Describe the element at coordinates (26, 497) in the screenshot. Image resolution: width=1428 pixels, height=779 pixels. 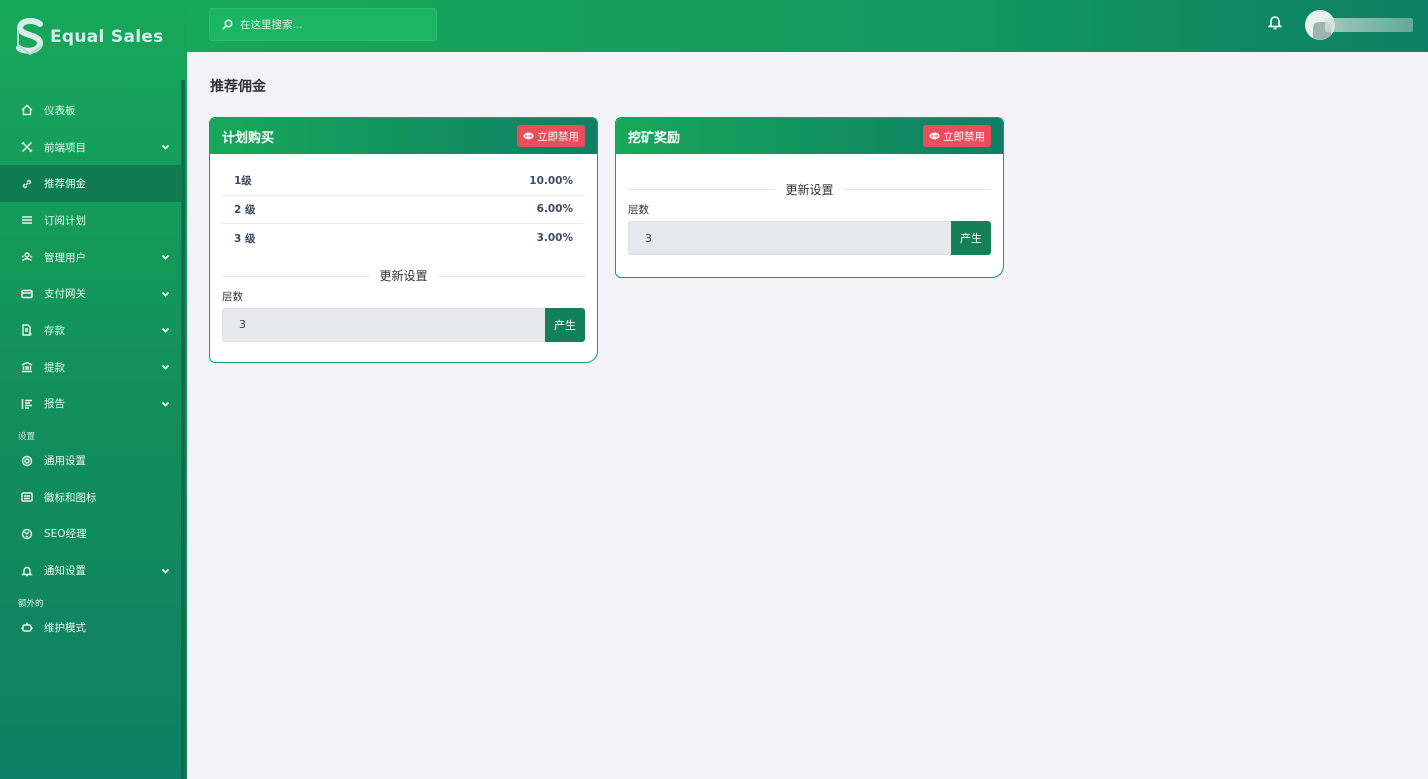
I see `image-icon` at that location.